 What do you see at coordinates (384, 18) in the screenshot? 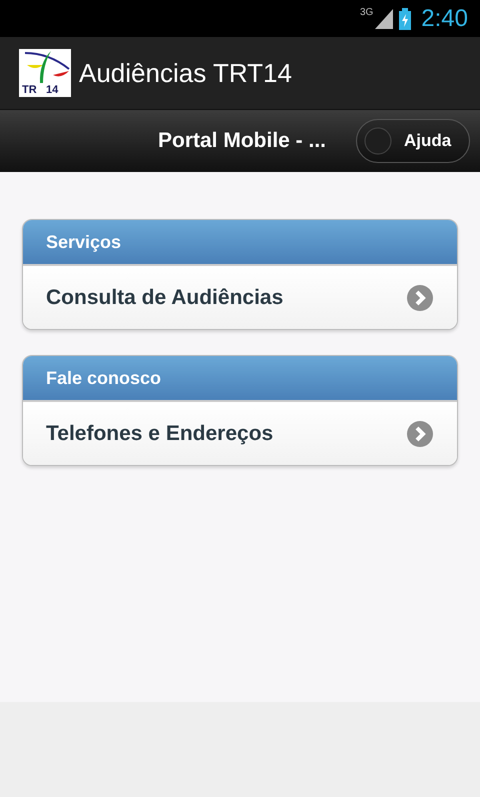
I see `signal-icon` at bounding box center [384, 18].